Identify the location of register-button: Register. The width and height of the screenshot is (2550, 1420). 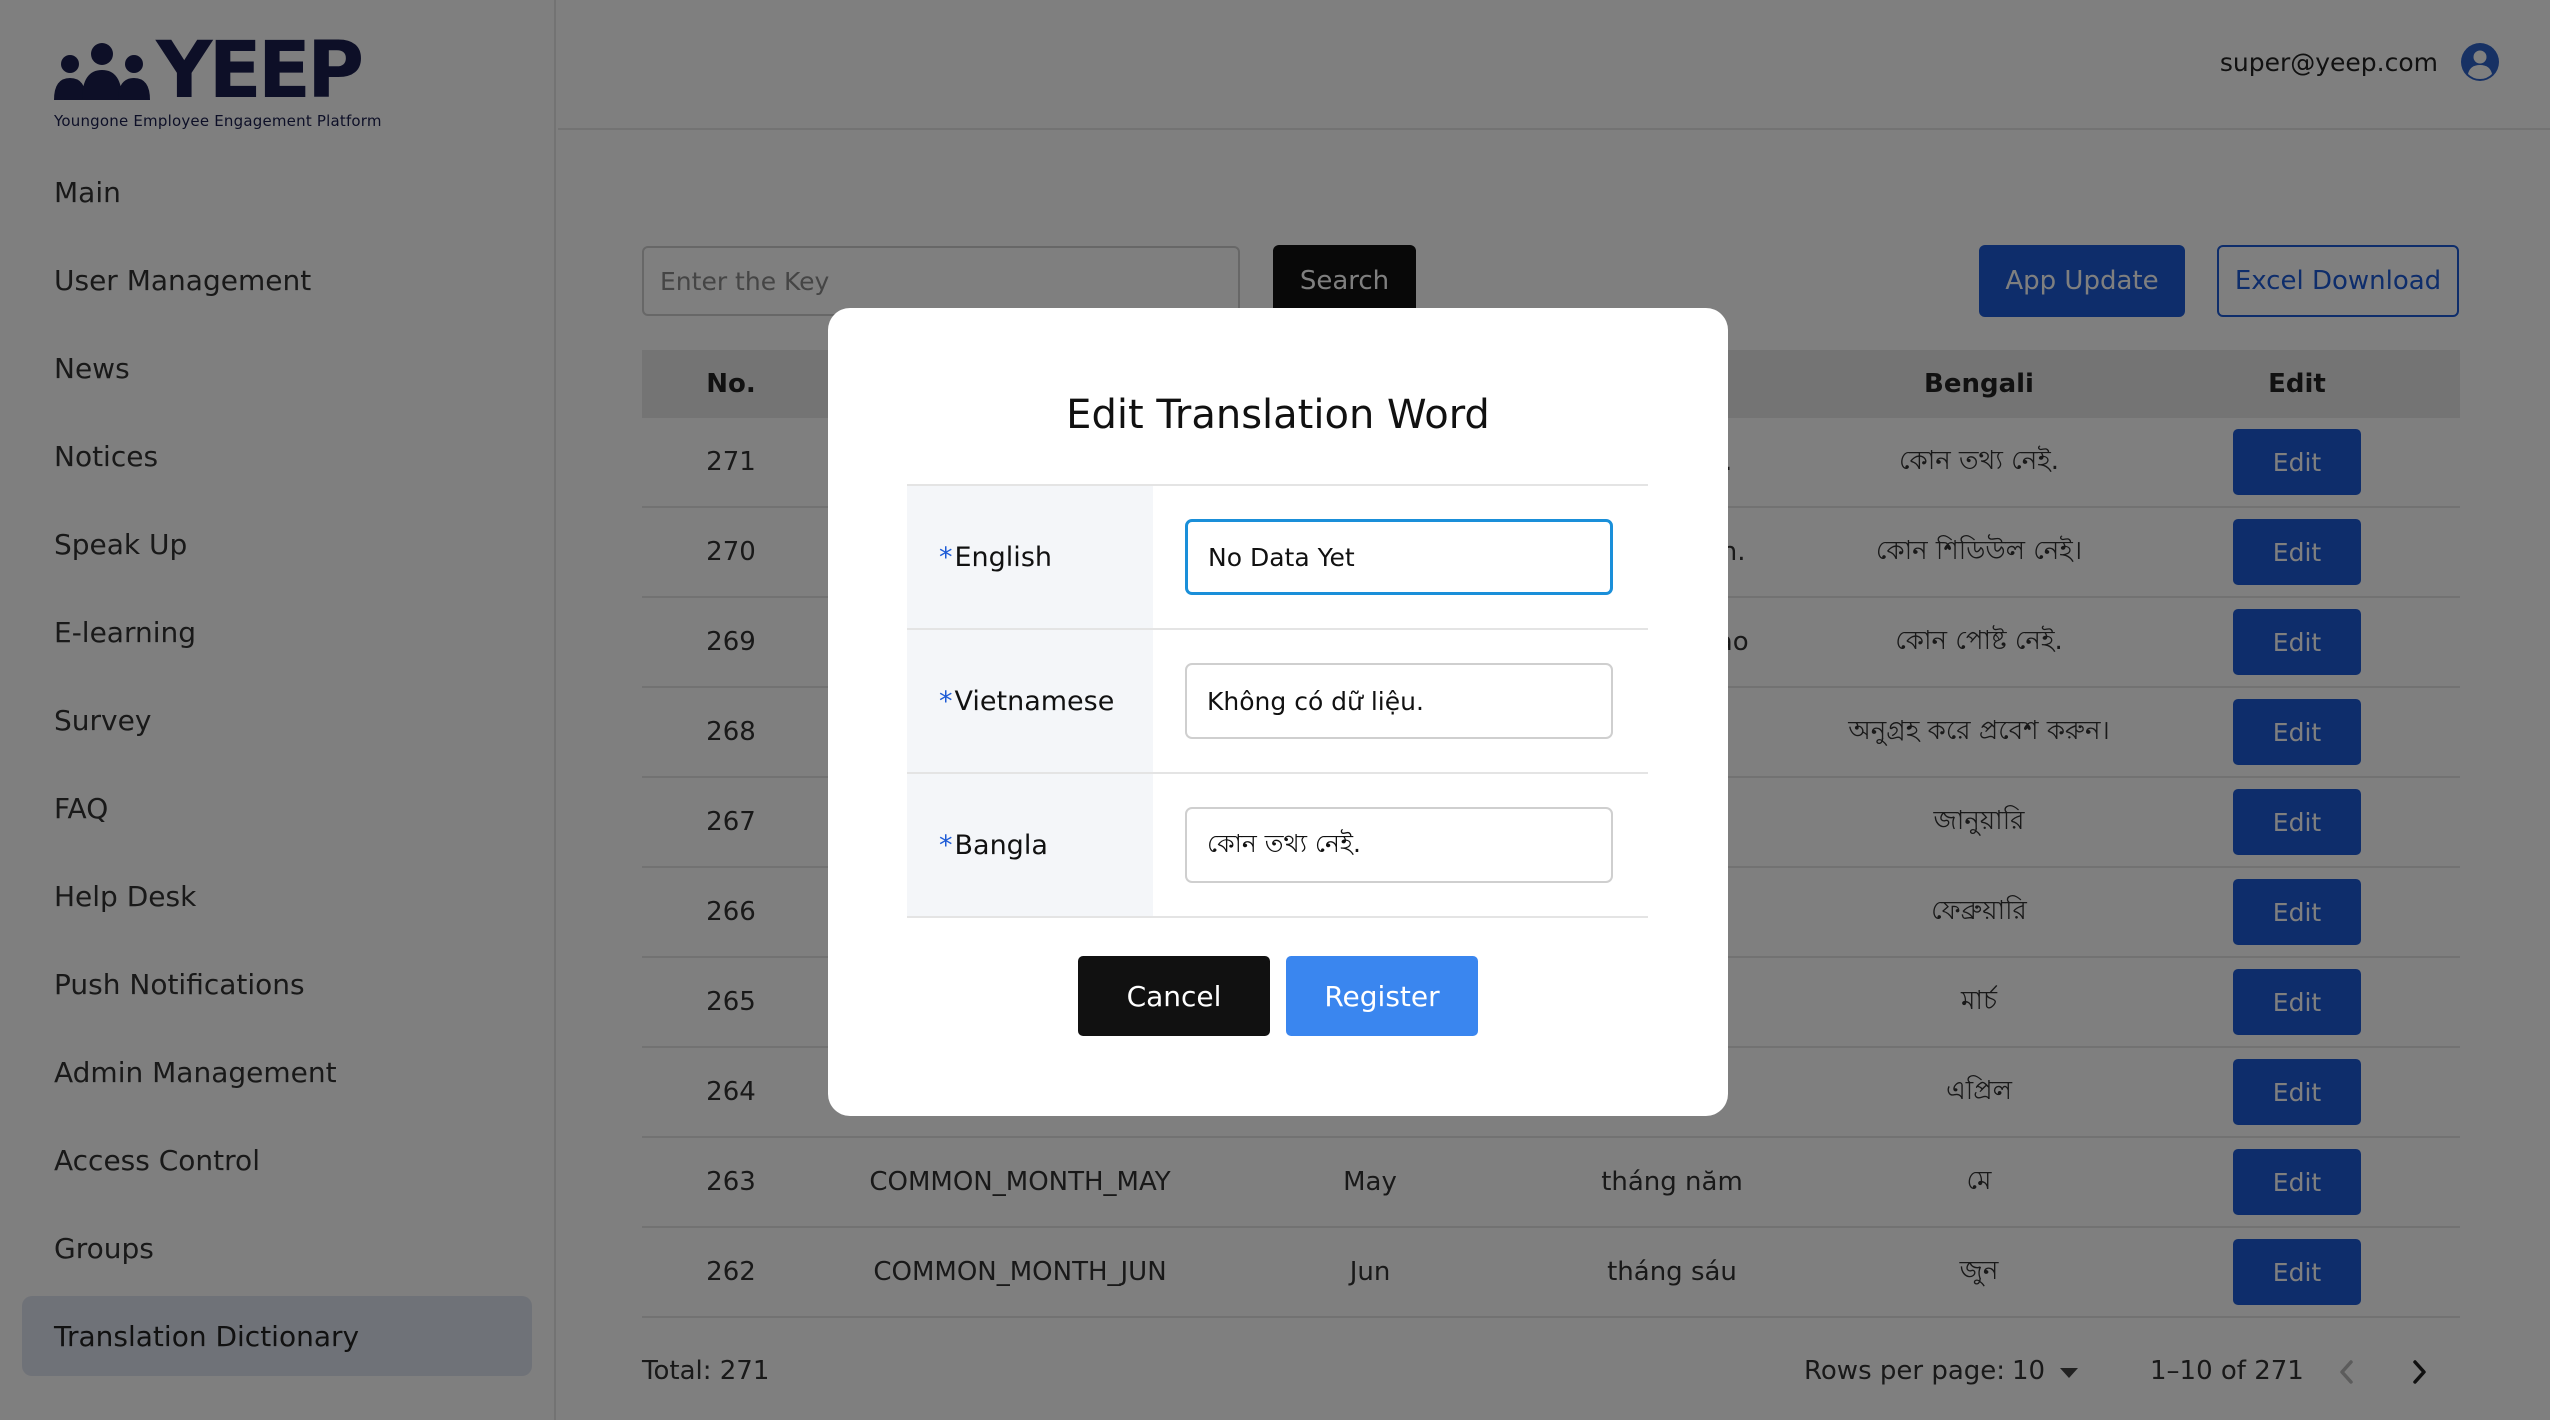
(1382, 996).